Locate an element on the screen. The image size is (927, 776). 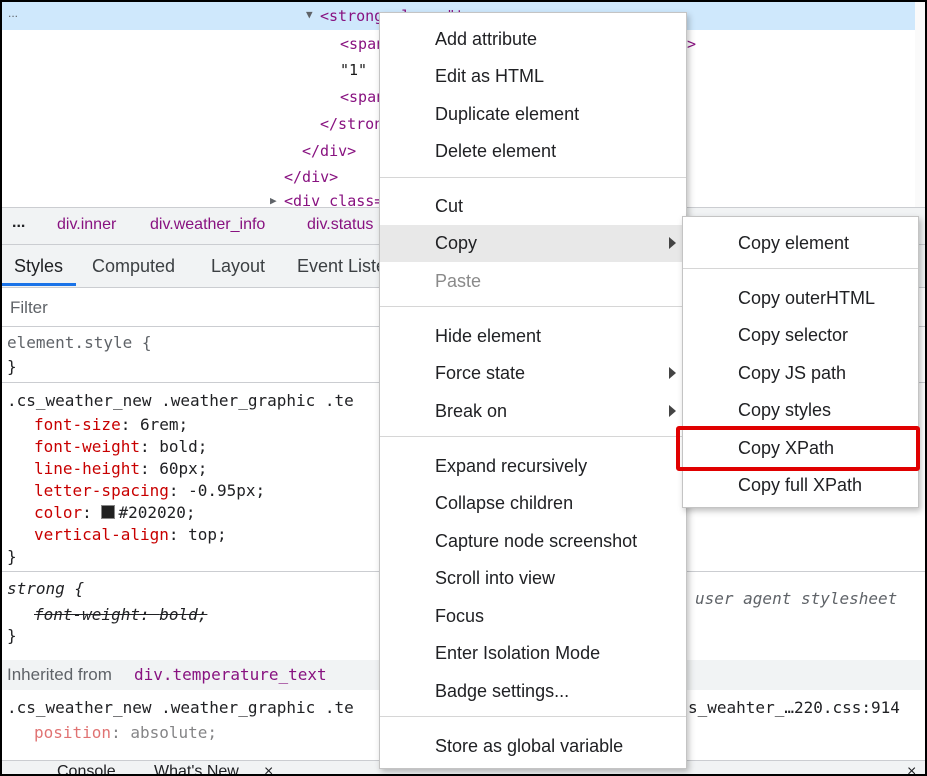
close-icon: × is located at coordinates (268, 768).